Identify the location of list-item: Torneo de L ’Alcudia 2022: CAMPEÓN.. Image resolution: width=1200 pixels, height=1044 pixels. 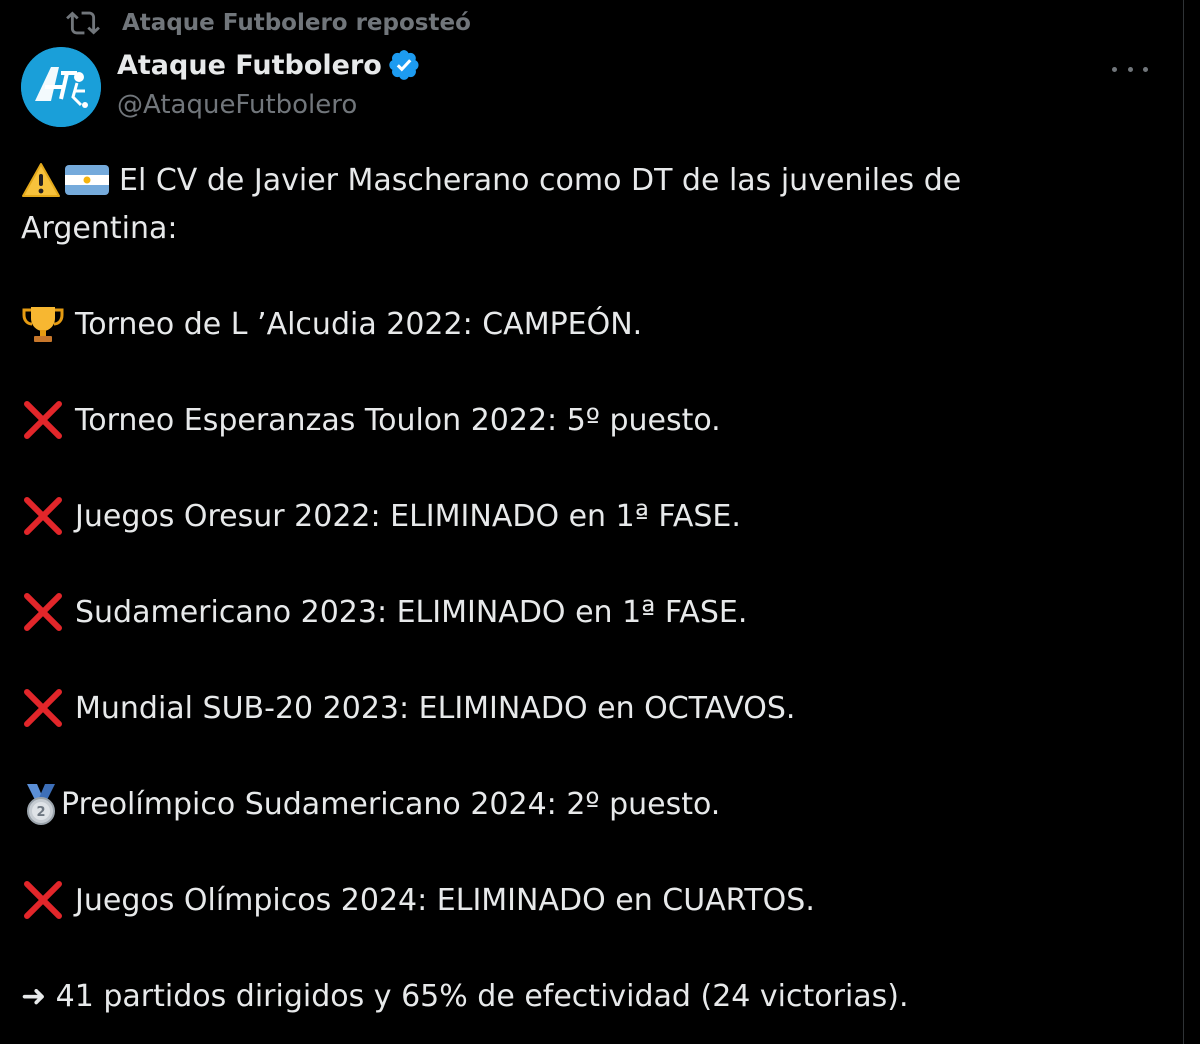
(331, 324).